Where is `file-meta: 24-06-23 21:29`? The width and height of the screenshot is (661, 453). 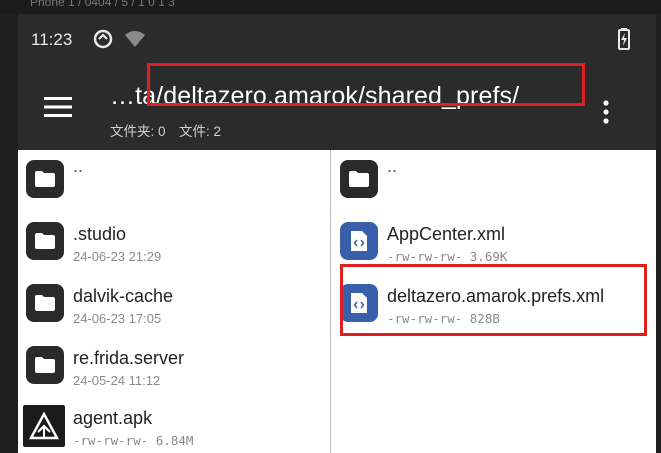 file-meta: 24-06-23 21:29 is located at coordinates (117, 256).